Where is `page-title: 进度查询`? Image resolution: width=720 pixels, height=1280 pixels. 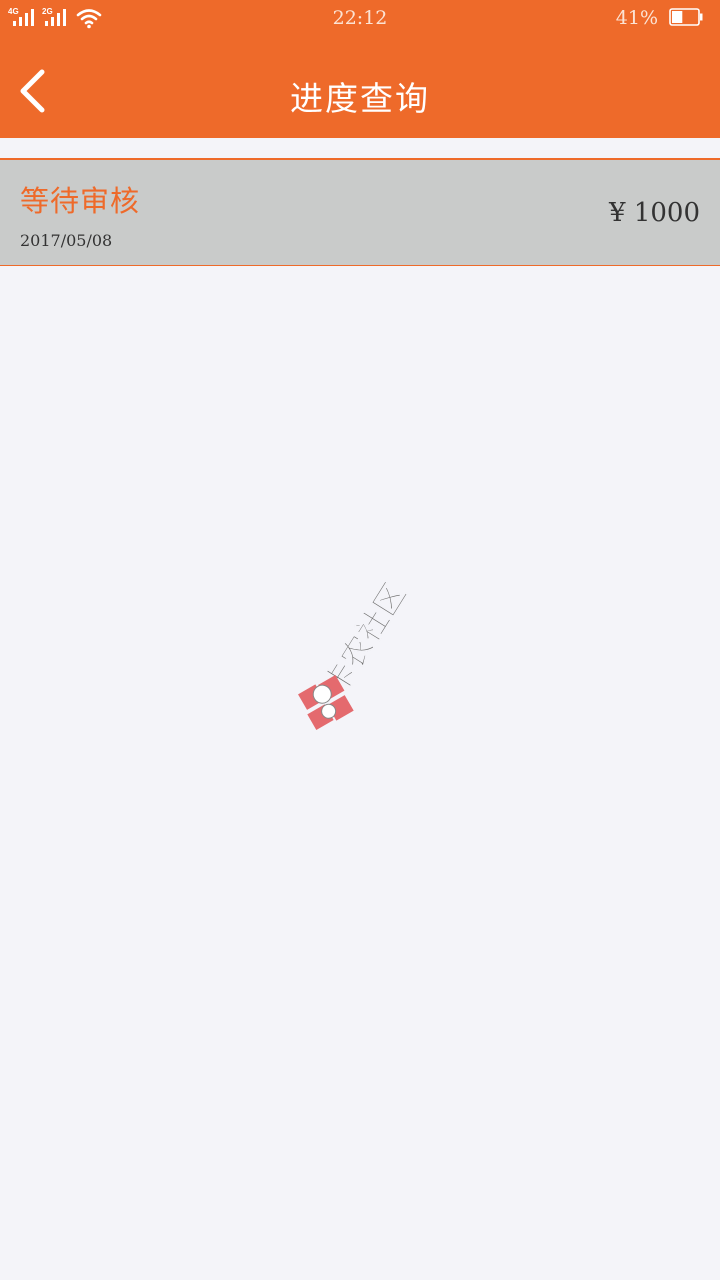 page-title: 进度查询 is located at coordinates (360, 98).